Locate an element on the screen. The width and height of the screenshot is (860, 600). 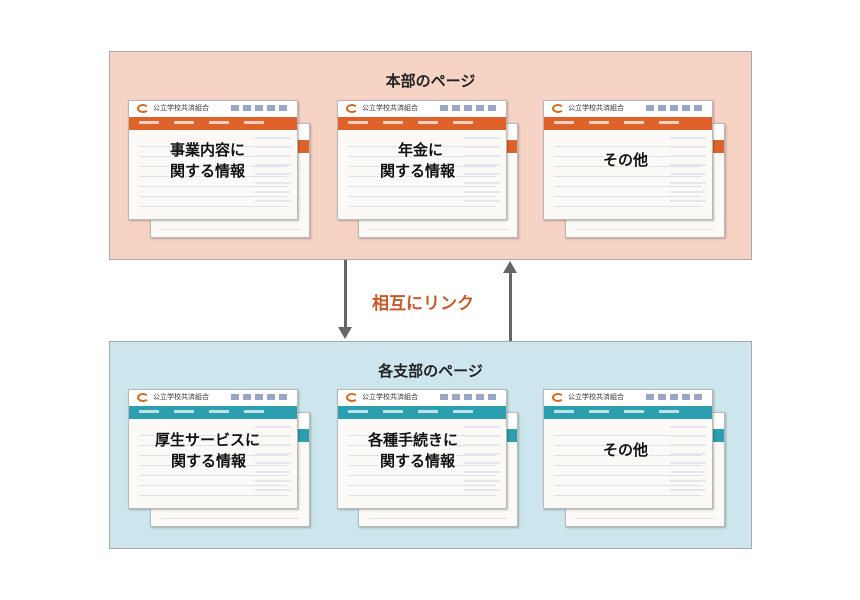
welfare-info-label: 厚生サービスに 関する情報 is located at coordinates (208, 450).